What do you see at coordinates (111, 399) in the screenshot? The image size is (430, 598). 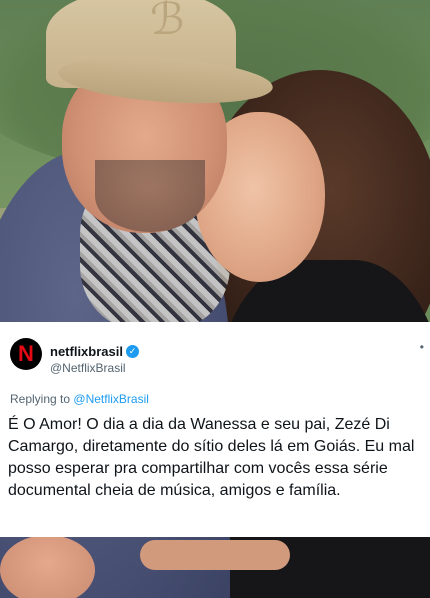 I see `reply-to-link: @NetflixBrasil` at bounding box center [111, 399].